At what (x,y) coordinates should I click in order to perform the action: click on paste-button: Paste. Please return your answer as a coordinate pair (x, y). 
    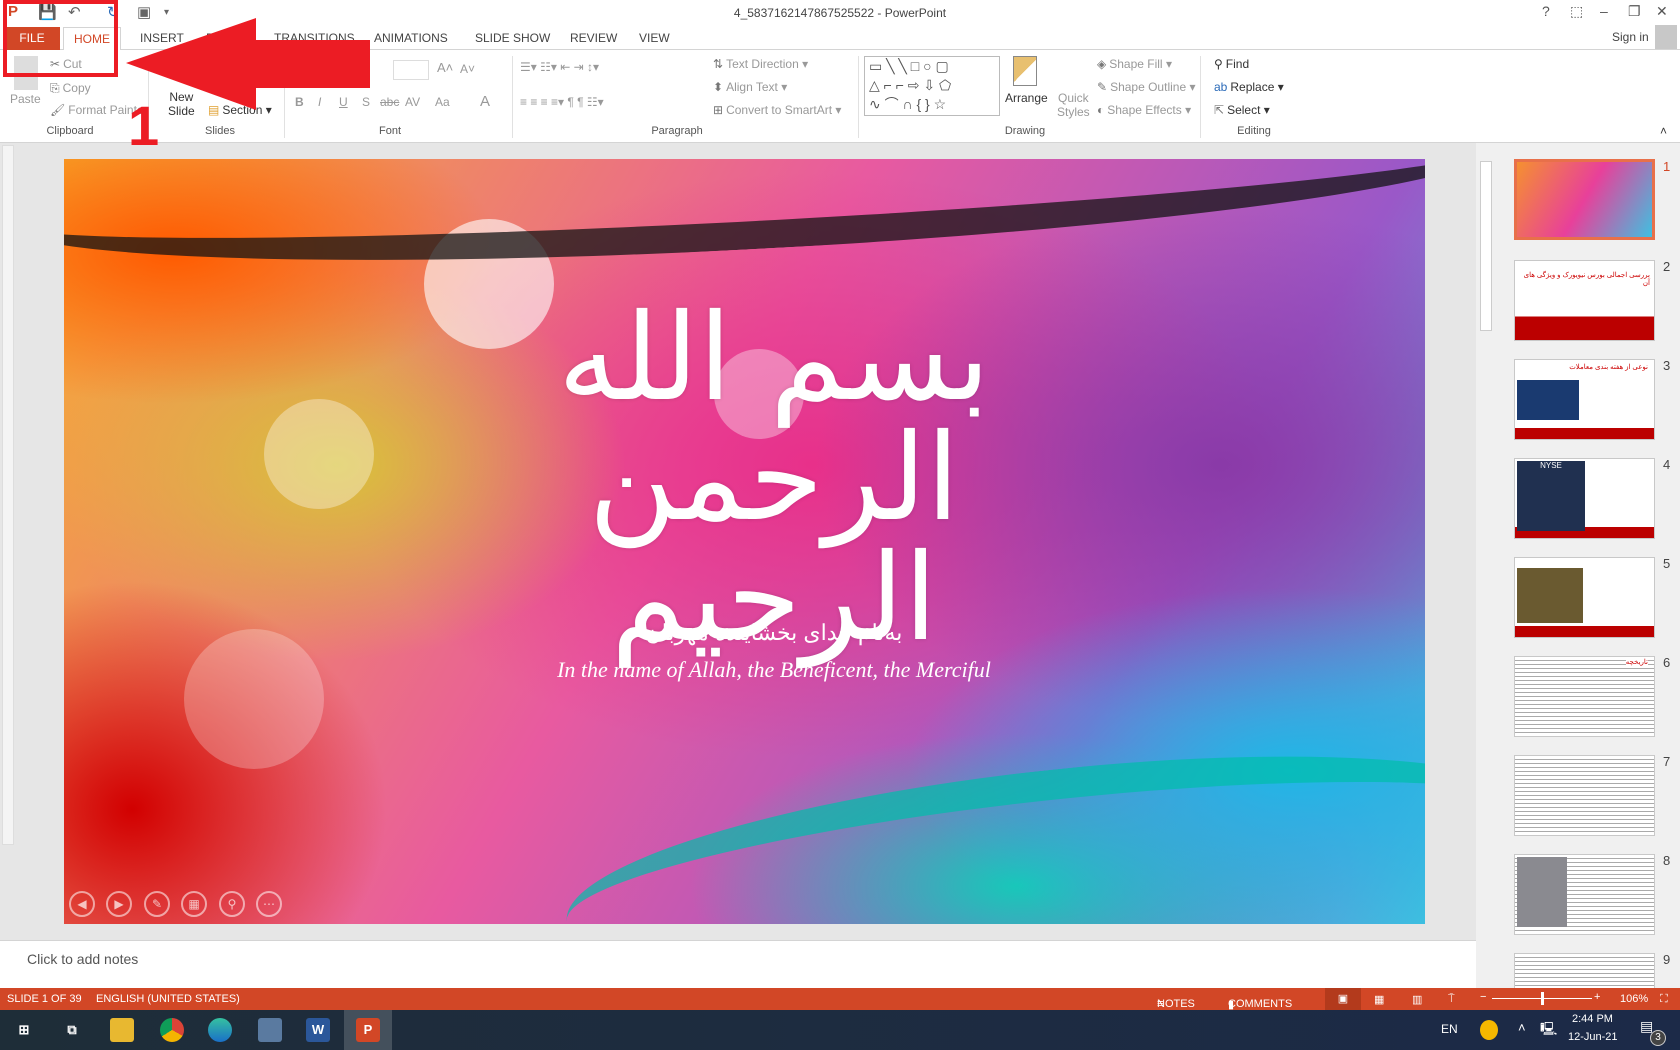
    Looking at the image, I should click on (25, 99).